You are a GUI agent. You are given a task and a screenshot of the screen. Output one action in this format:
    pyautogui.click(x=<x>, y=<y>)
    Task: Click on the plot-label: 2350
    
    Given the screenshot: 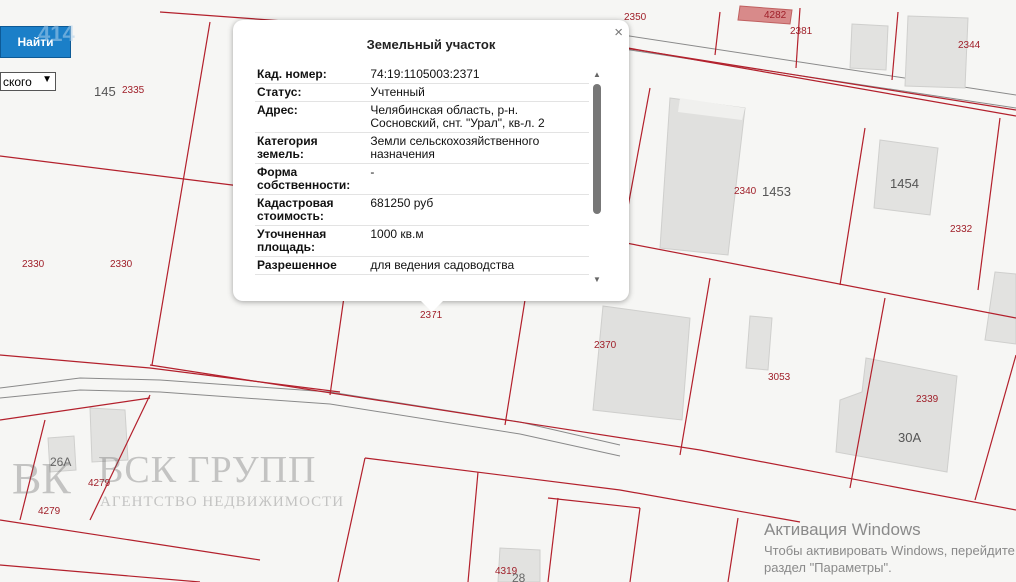 What is the action you would take?
    pyautogui.click(x=635, y=17)
    